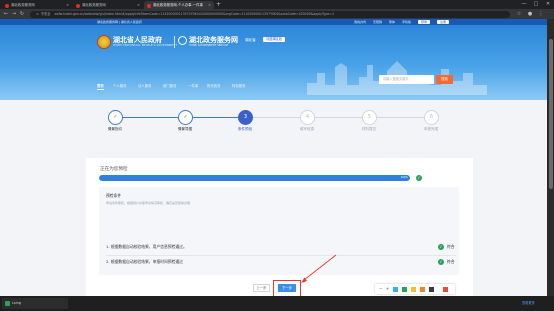 Image resolution: width=554 pixels, height=311 pixels. I want to click on my-cases-link: 我的办件, so click(360, 22).